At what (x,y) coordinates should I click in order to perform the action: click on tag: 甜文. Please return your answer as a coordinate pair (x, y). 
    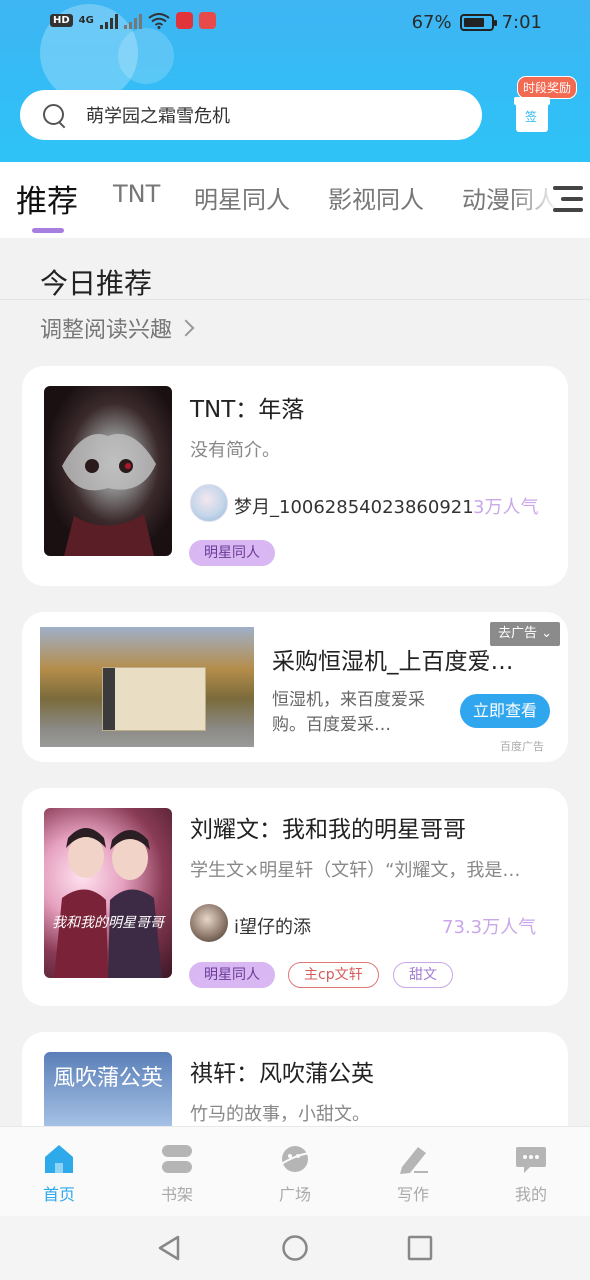
    Looking at the image, I should click on (423, 975).